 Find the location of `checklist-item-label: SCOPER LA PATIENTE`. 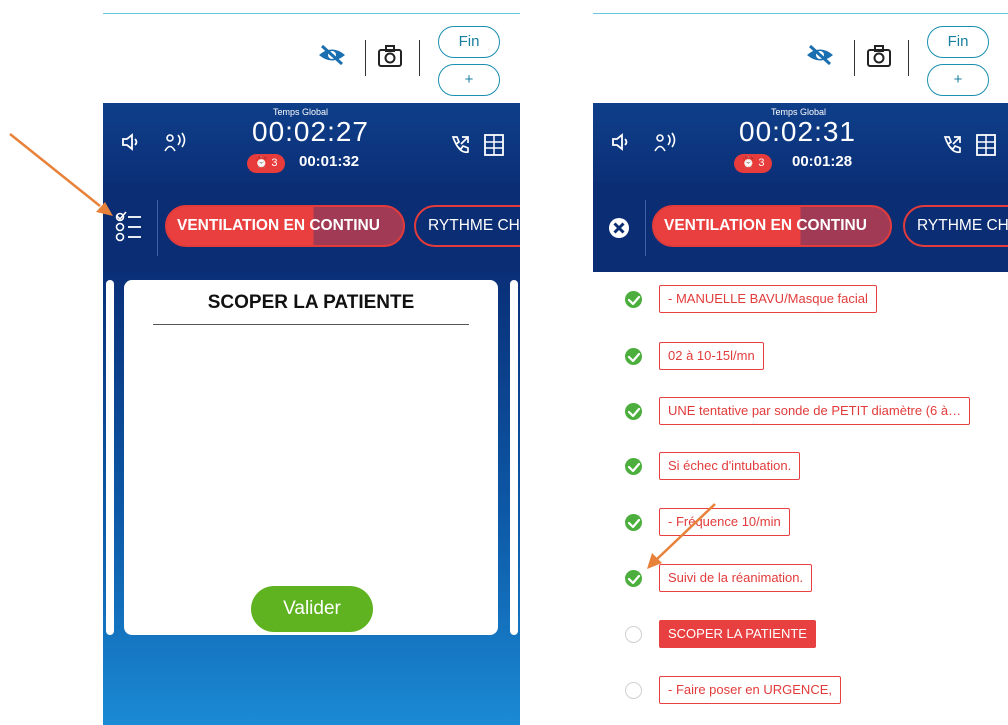

checklist-item-label: SCOPER LA PATIENTE is located at coordinates (737, 634).